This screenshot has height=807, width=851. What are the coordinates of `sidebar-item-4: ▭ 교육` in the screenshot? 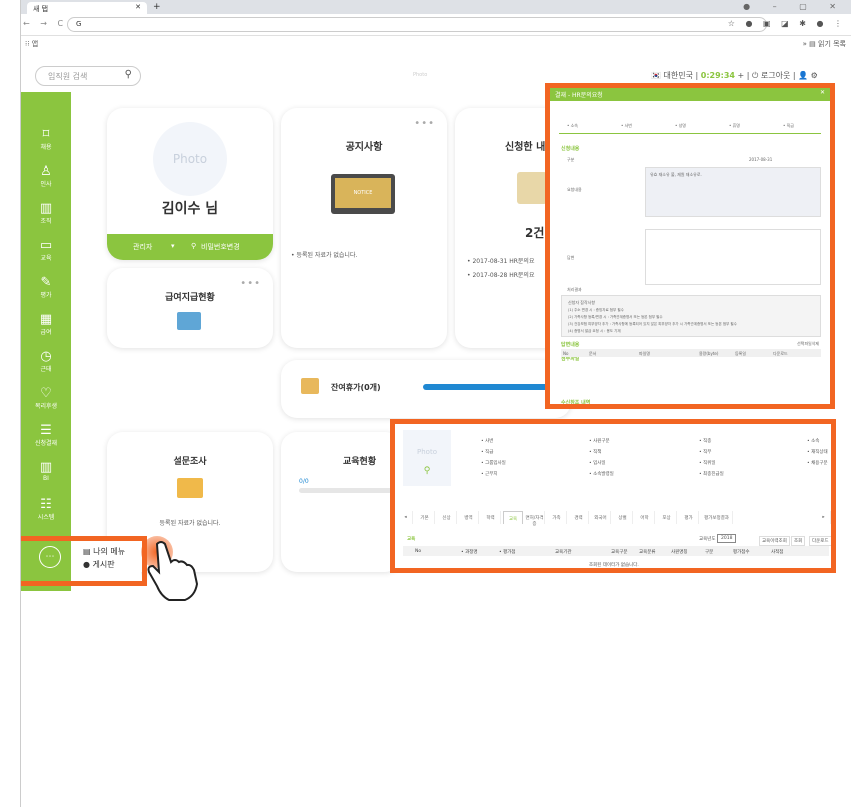 It's located at (46, 250).